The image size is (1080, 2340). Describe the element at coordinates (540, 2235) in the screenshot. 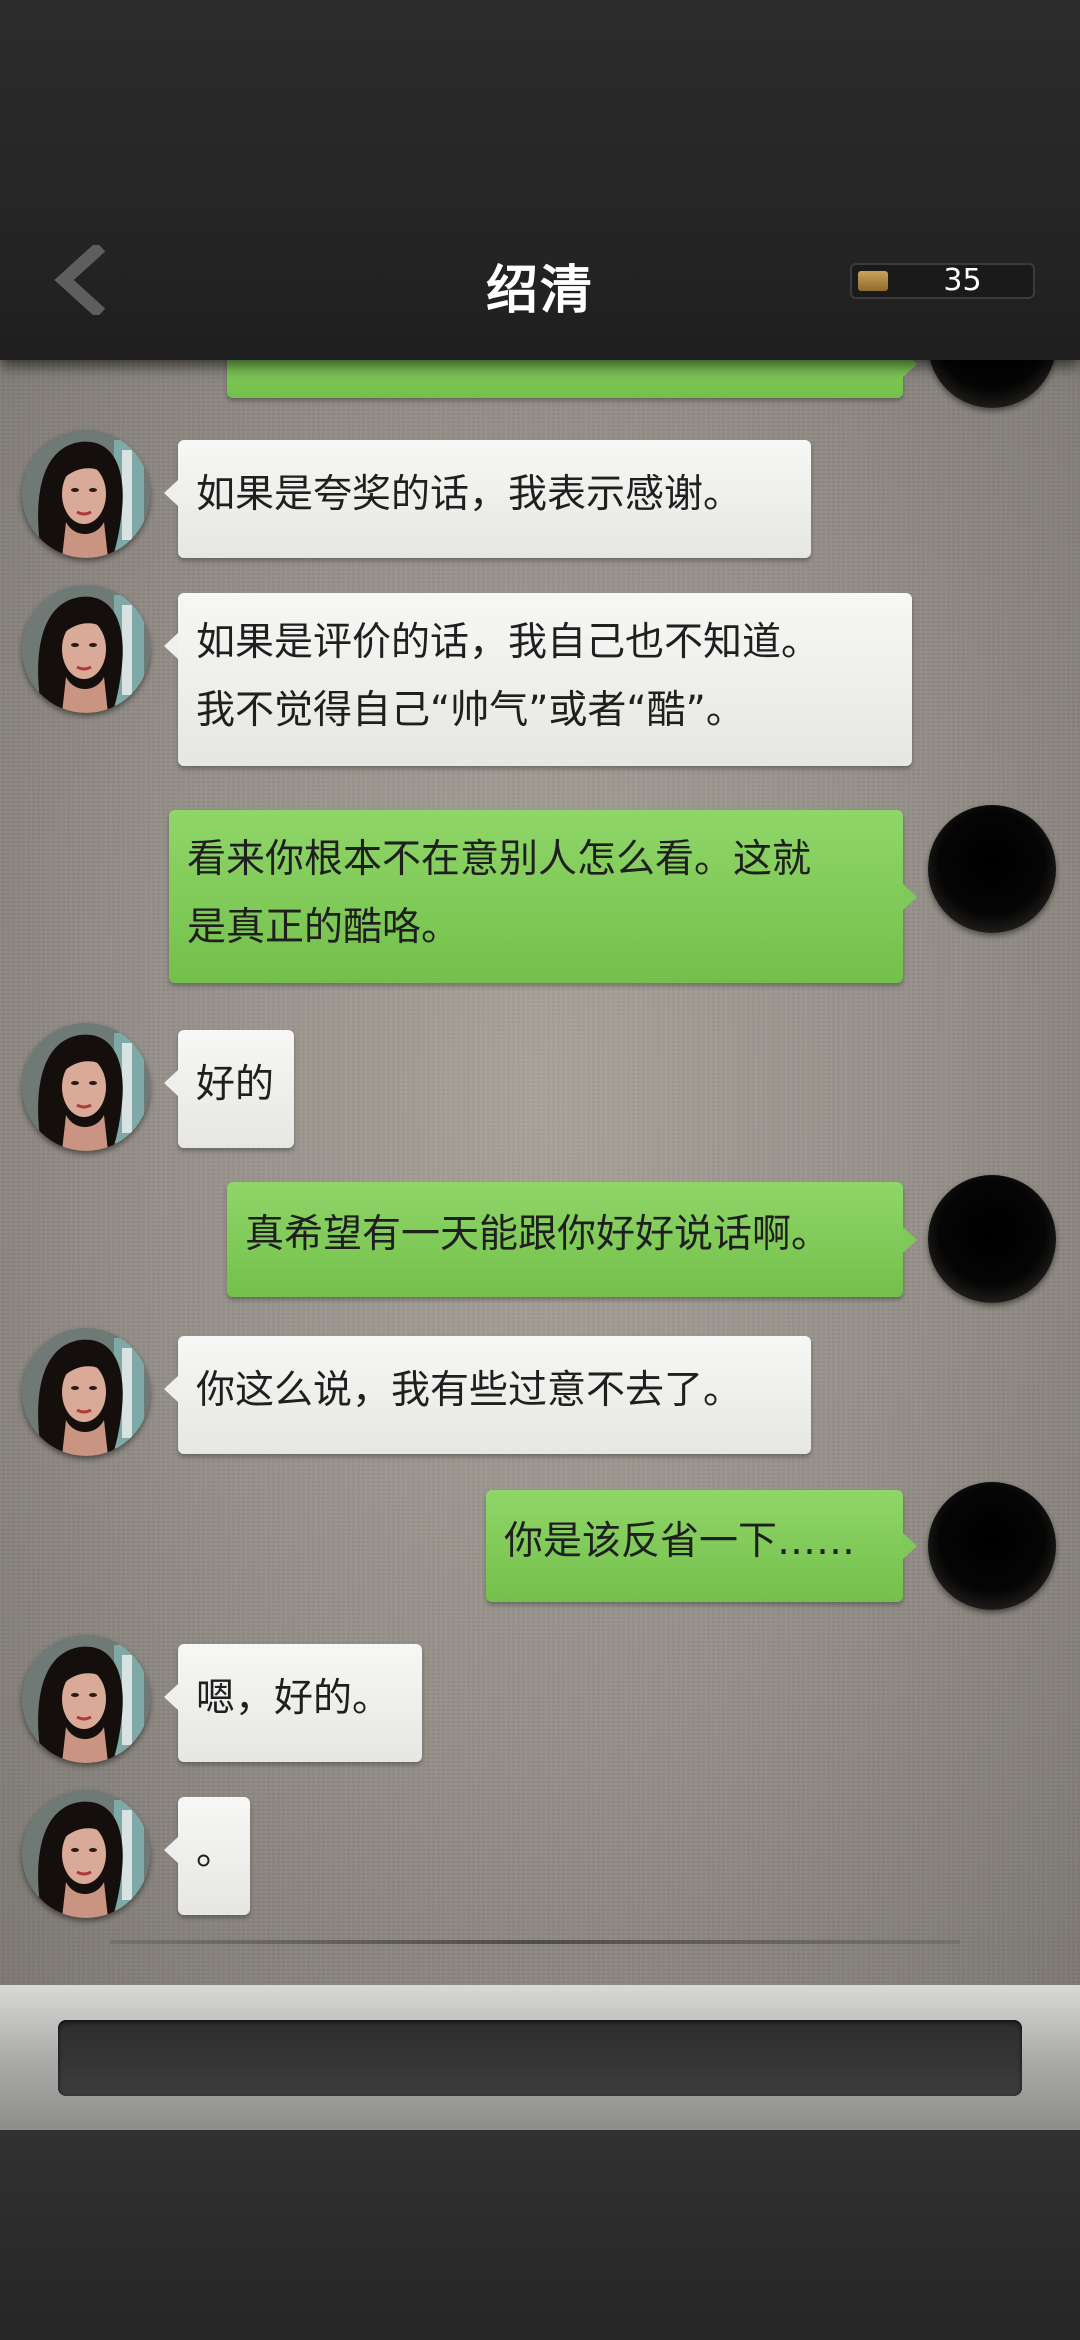

I see `bottom-panel` at that location.